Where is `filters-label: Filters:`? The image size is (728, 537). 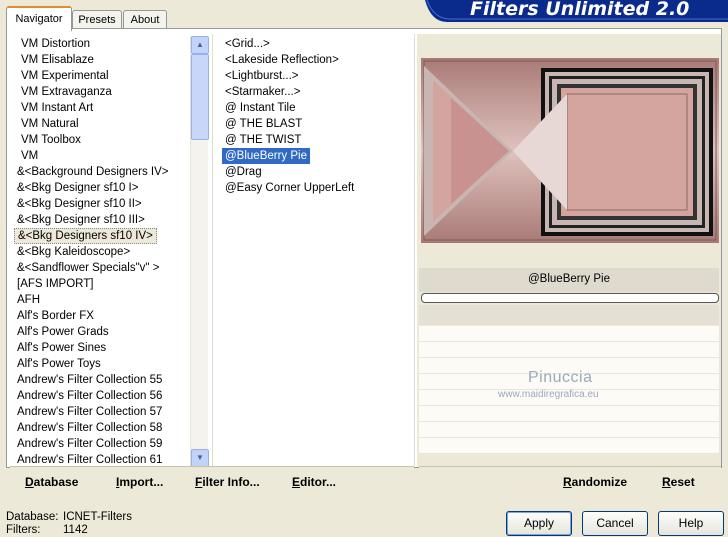
filters-label: Filters: is located at coordinates (23, 530).